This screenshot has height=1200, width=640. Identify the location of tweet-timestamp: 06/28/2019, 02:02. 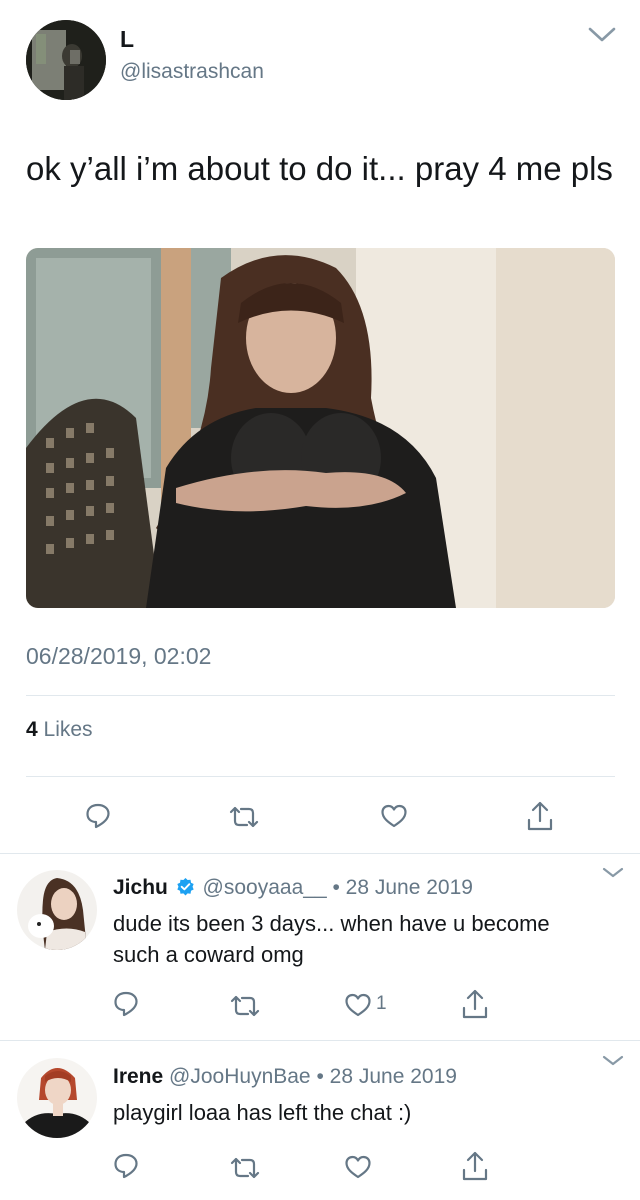
(119, 656).